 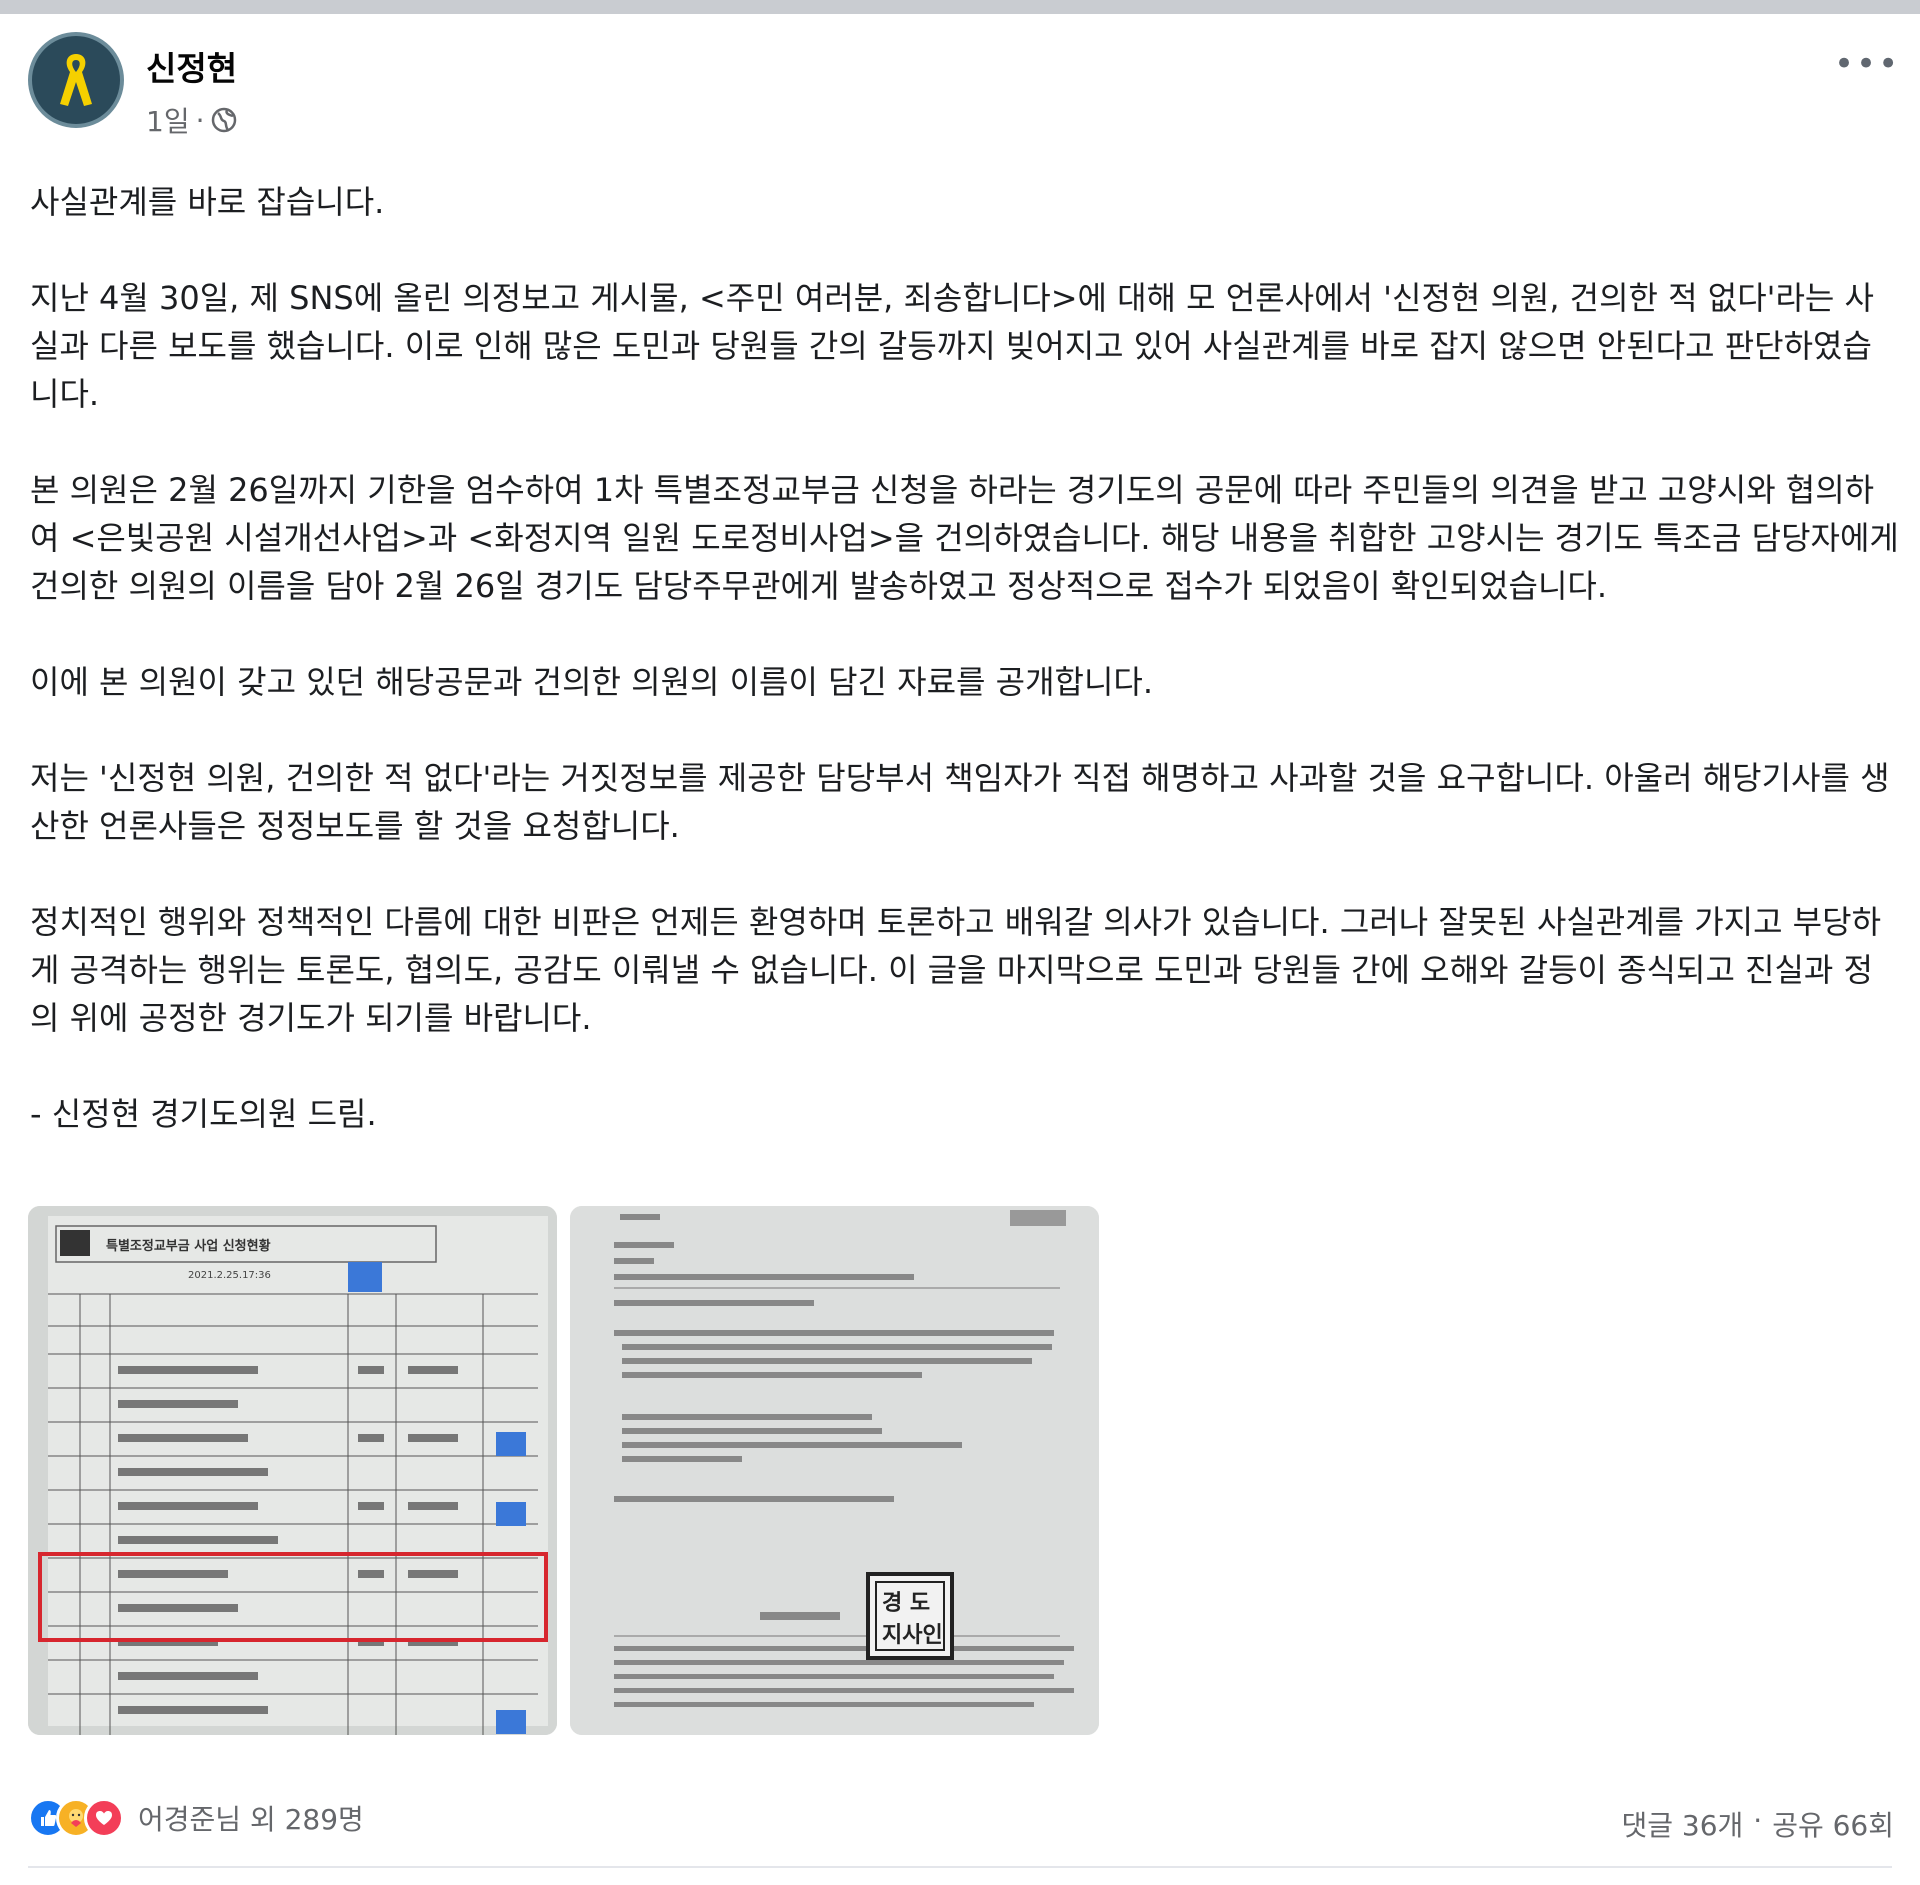 I want to click on comments-count: 댓글 36개, so click(x=1682, y=1824).